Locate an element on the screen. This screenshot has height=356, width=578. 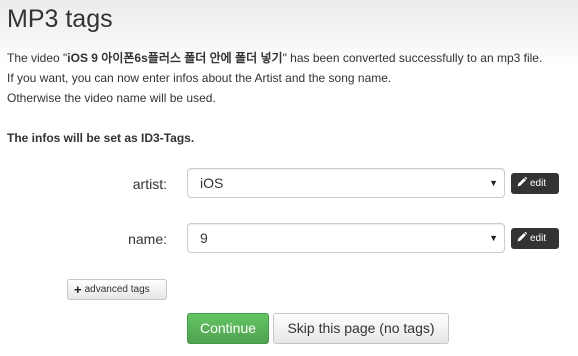
plus-icon: + is located at coordinates (78, 289).